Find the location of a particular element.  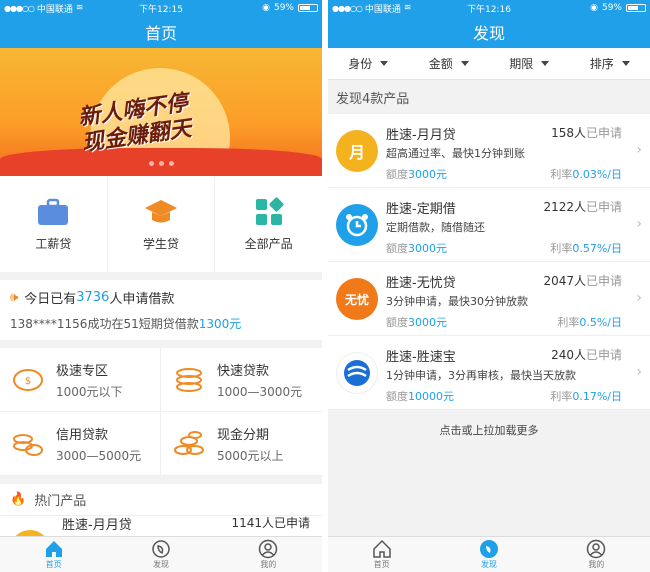

zone-express: $ 极速专区 1000元以下 is located at coordinates (80, 380).